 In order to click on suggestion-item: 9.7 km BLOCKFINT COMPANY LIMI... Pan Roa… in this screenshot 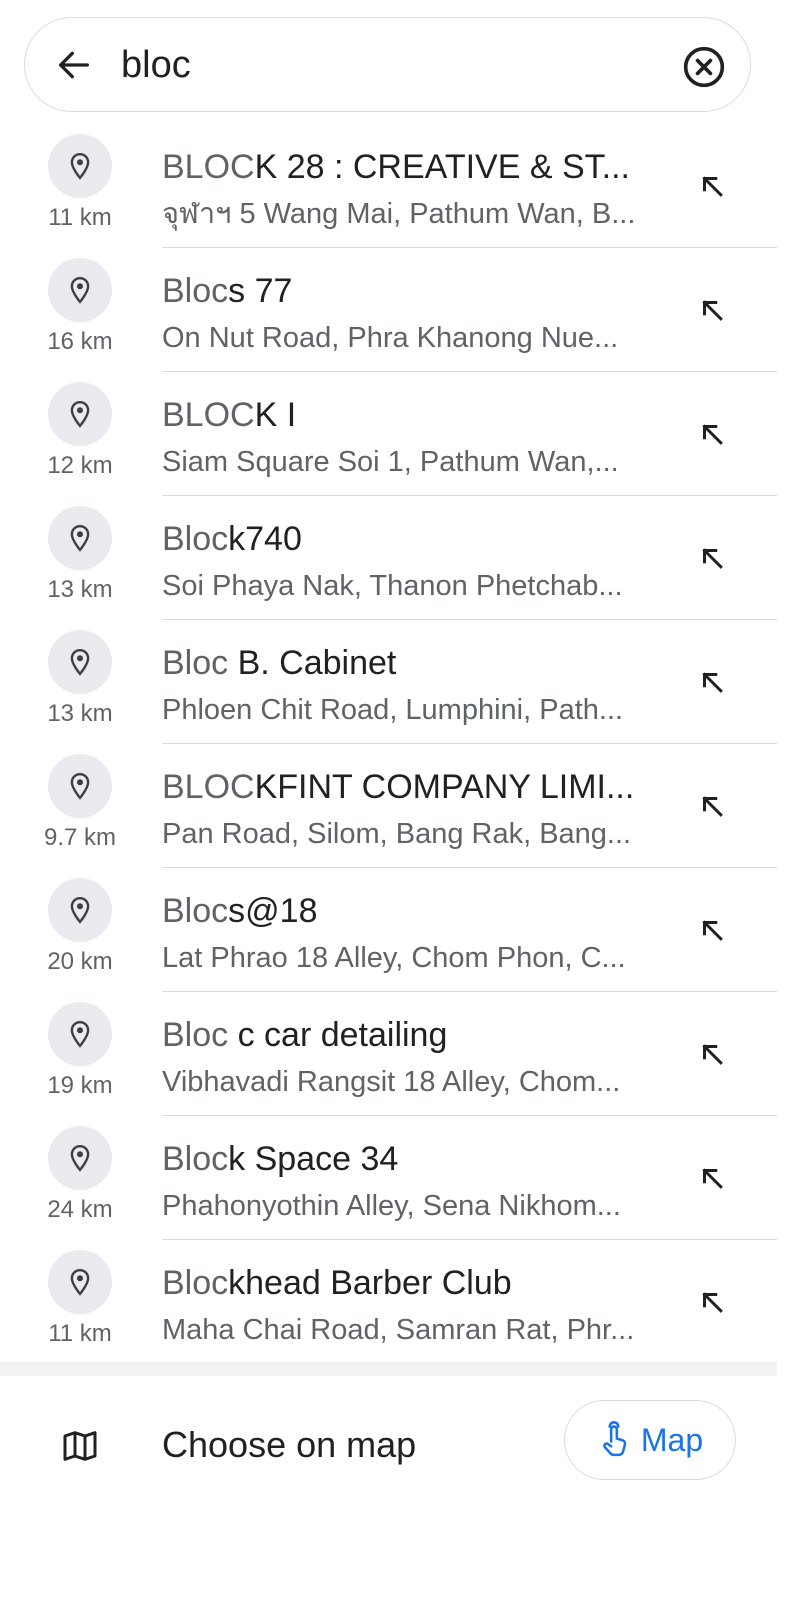, I will do `click(388, 806)`.